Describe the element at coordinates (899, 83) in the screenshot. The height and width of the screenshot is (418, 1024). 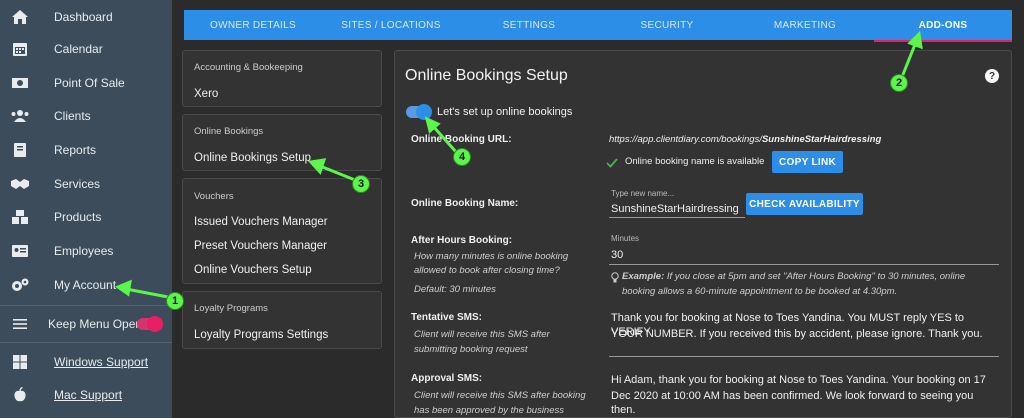
I see `annotation-marker-2: 2` at that location.